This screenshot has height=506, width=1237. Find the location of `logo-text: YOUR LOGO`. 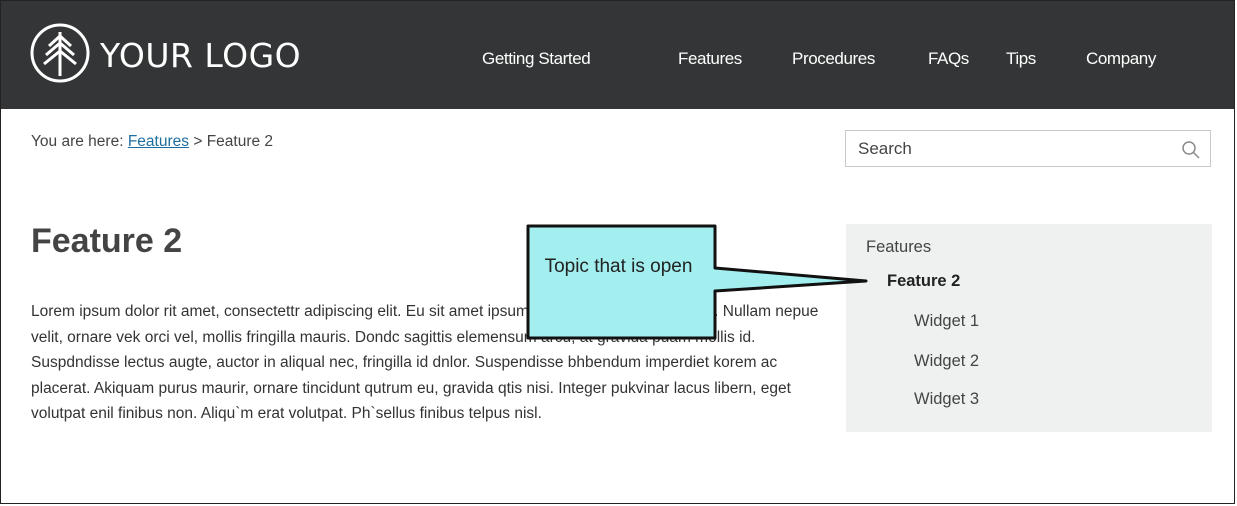

logo-text: YOUR LOGO is located at coordinates (201, 55).